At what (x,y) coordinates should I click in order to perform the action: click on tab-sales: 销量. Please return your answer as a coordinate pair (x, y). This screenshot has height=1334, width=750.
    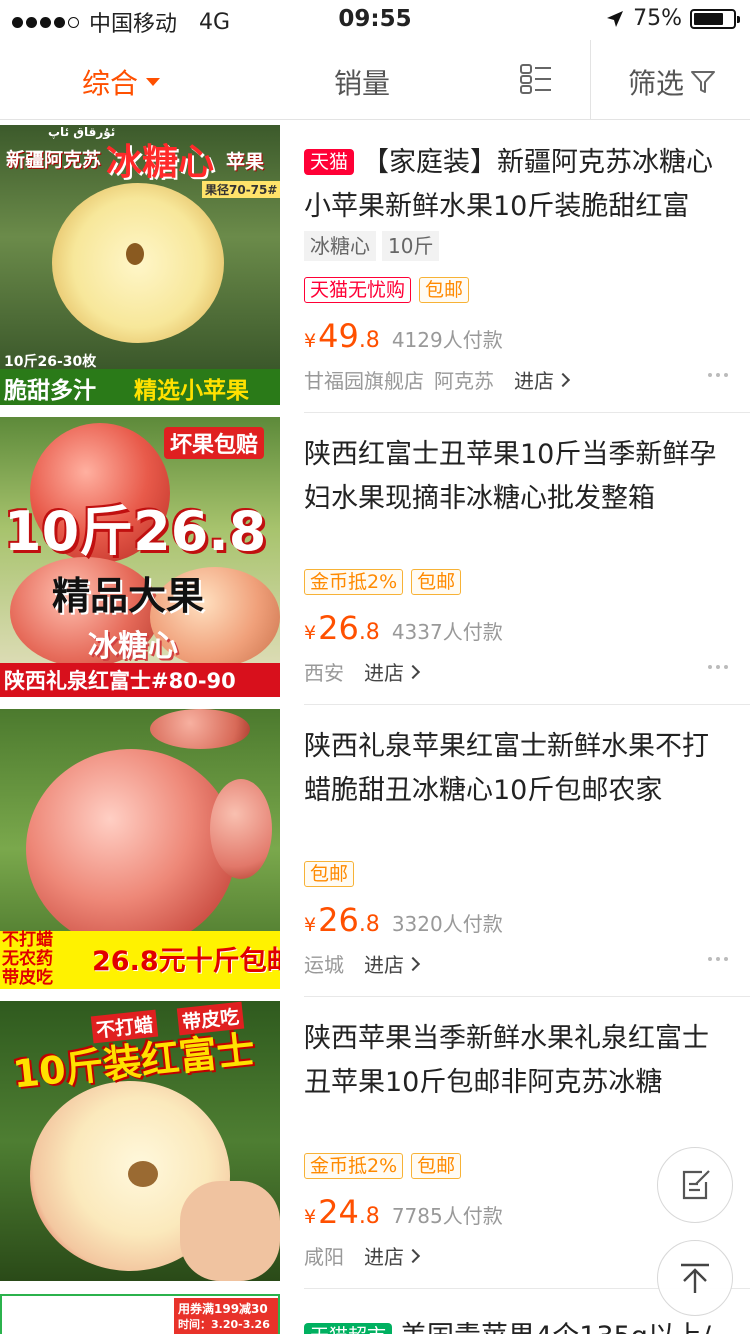
    Looking at the image, I should click on (362, 82).